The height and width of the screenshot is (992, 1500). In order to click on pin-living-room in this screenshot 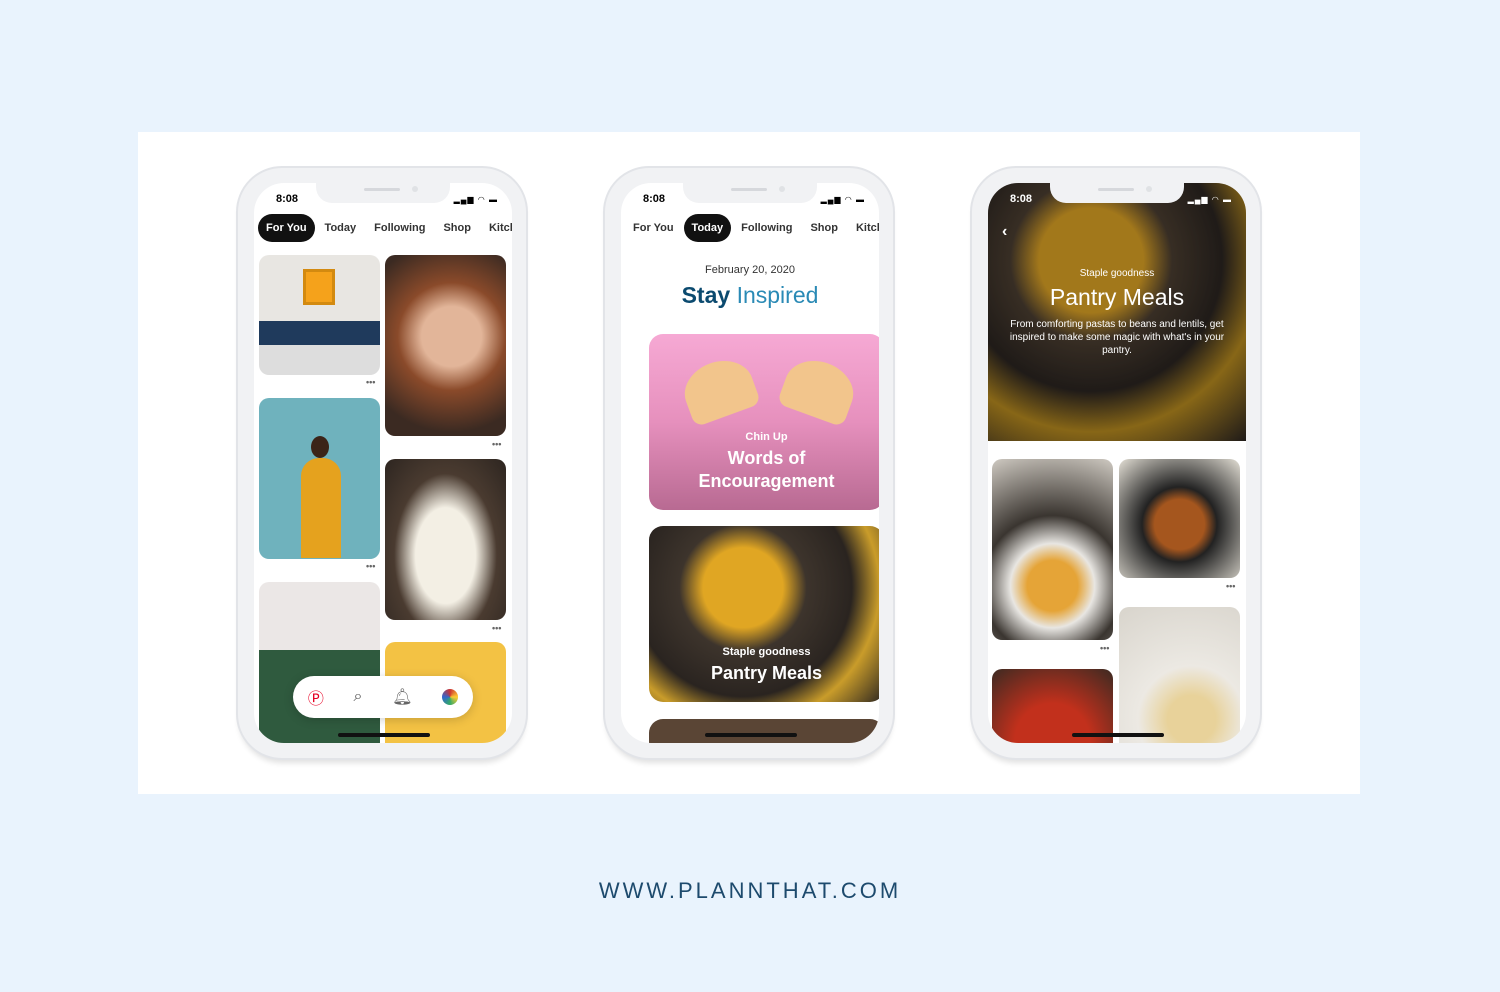, I will do `click(319, 315)`.